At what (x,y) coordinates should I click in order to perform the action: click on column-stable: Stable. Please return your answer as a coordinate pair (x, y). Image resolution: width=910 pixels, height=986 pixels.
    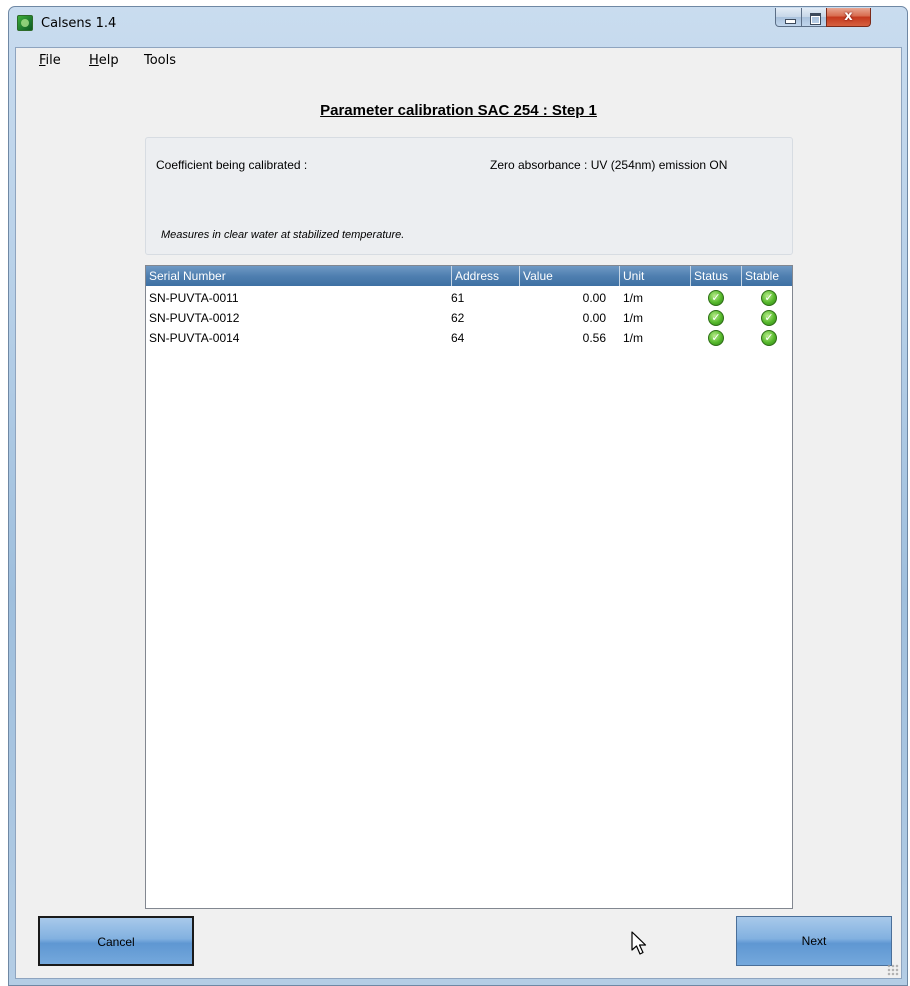
    Looking at the image, I should click on (767, 276).